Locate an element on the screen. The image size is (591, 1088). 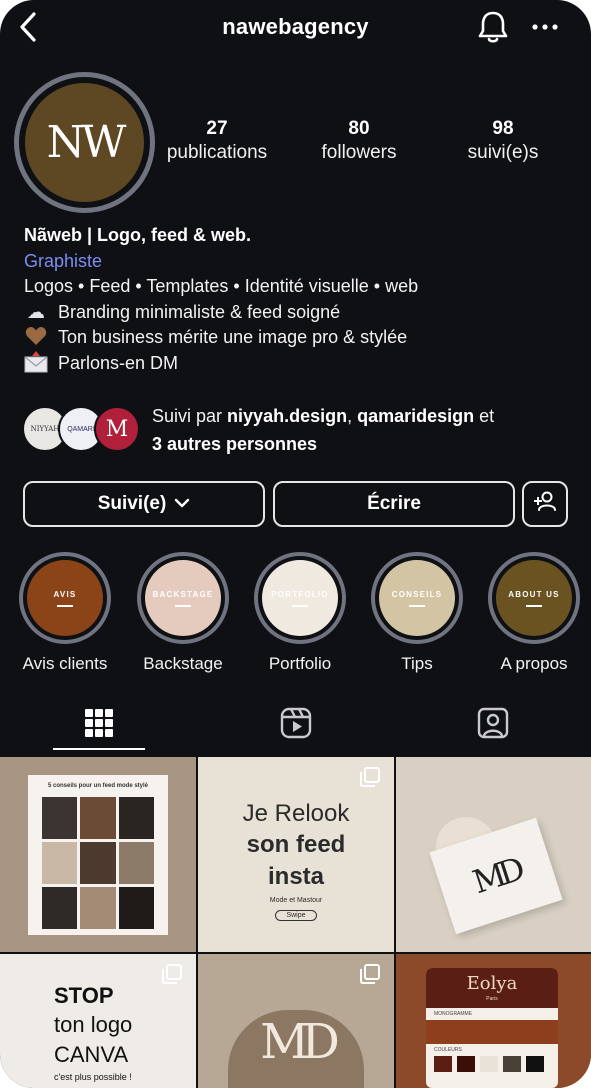
brown-heart-icon is located at coordinates (36, 338).